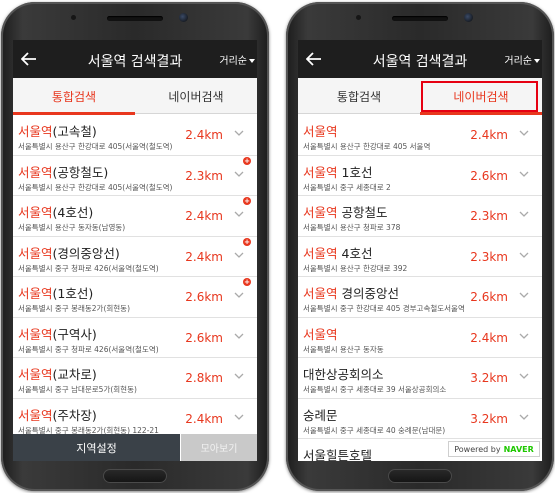 The width and height of the screenshot is (555, 493). Describe the element at coordinates (135, 135) in the screenshot. I see `list-item: 서울역(고속철) 서울특별시 용산구 한강대로 405(서울역(철도역) 2.4km` at that location.